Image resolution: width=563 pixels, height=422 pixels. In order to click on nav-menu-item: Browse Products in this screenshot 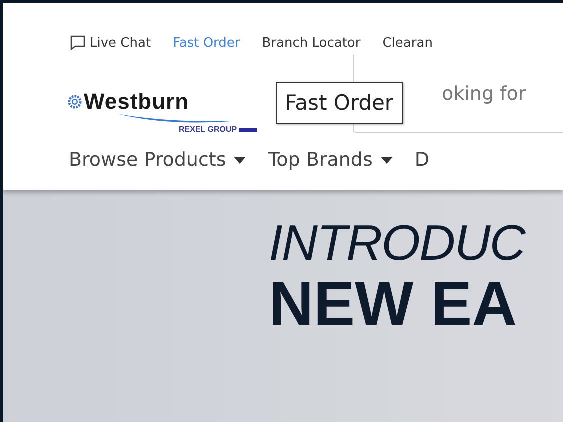, I will do `click(157, 160)`.